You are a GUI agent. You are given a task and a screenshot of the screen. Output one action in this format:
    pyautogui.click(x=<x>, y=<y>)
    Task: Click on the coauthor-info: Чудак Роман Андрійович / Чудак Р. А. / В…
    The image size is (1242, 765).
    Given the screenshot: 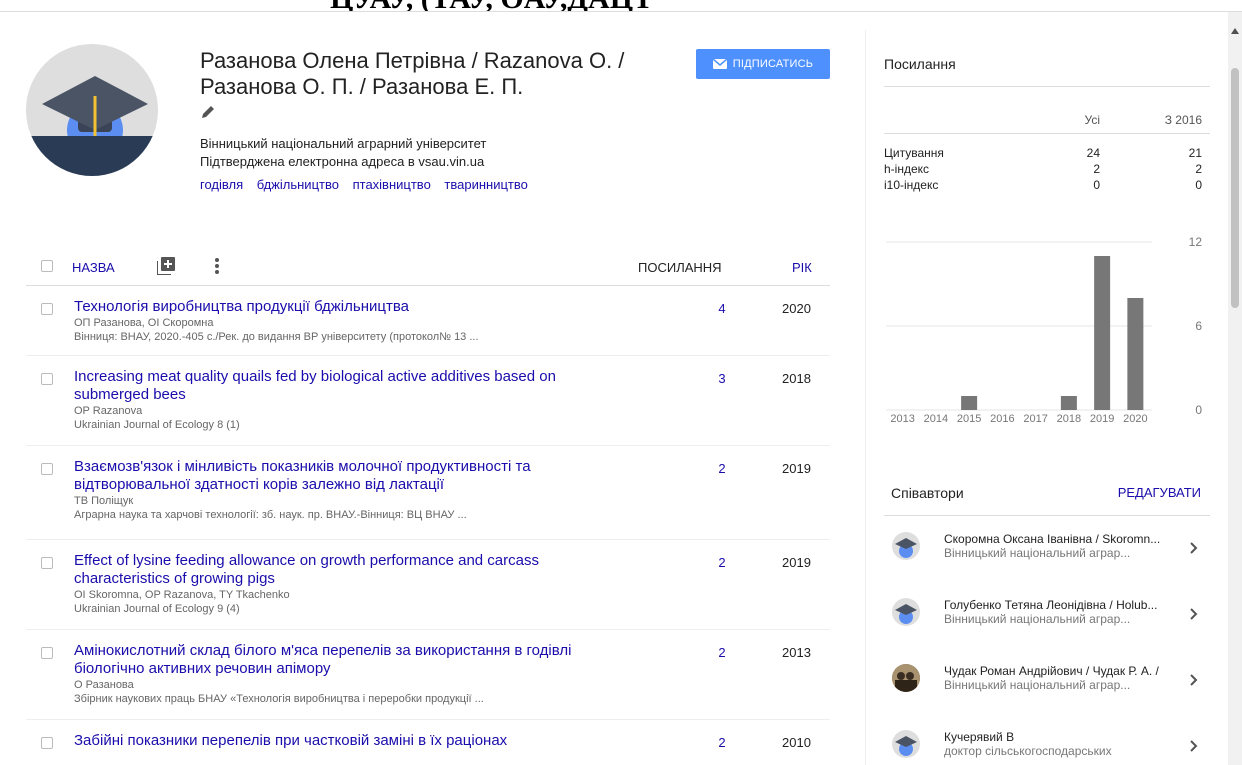 What is the action you would take?
    pyautogui.click(x=1059, y=678)
    